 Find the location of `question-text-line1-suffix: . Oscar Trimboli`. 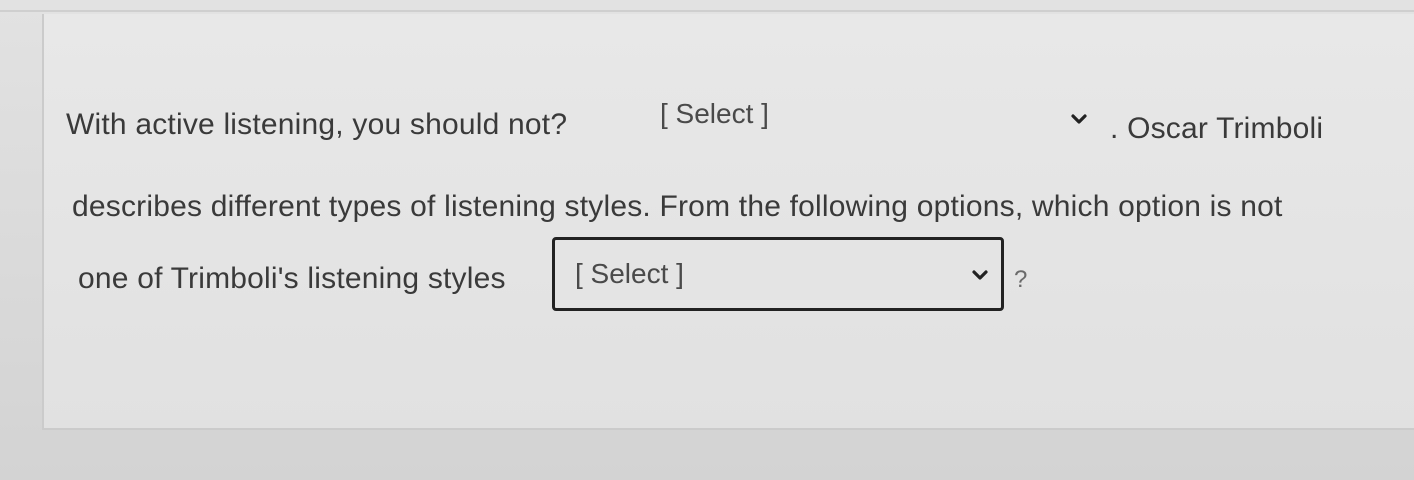

question-text-line1-suffix: . Oscar Trimboli is located at coordinates (1217, 128).